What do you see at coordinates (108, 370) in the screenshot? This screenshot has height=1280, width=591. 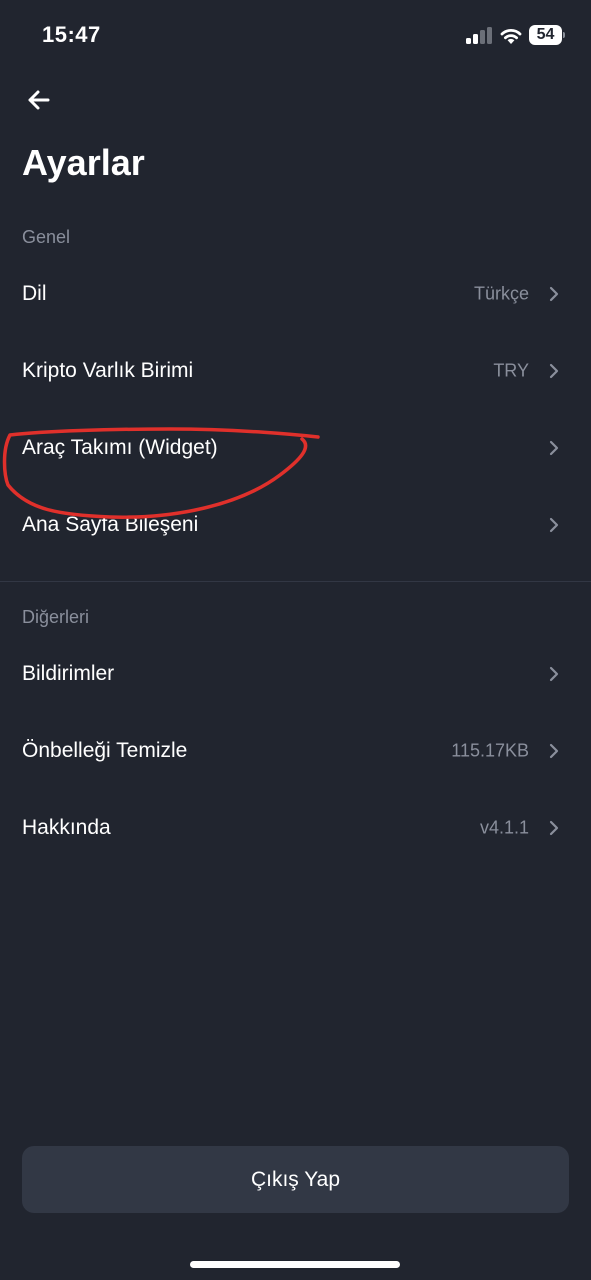 I see `row-label: Kripto Varlık Birimi` at bounding box center [108, 370].